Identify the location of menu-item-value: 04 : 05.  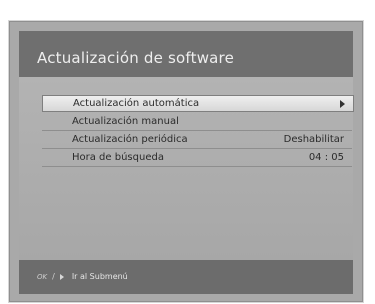
(326, 157).